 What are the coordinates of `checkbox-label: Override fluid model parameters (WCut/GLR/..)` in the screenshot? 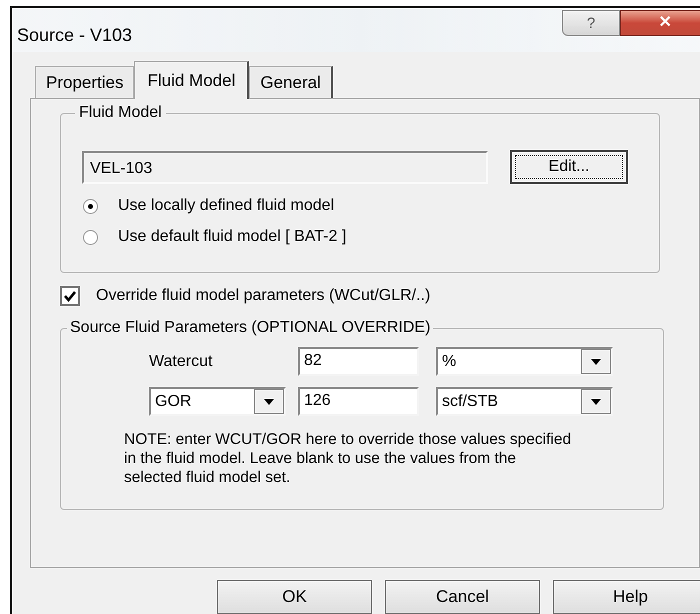 It's located at (263, 296).